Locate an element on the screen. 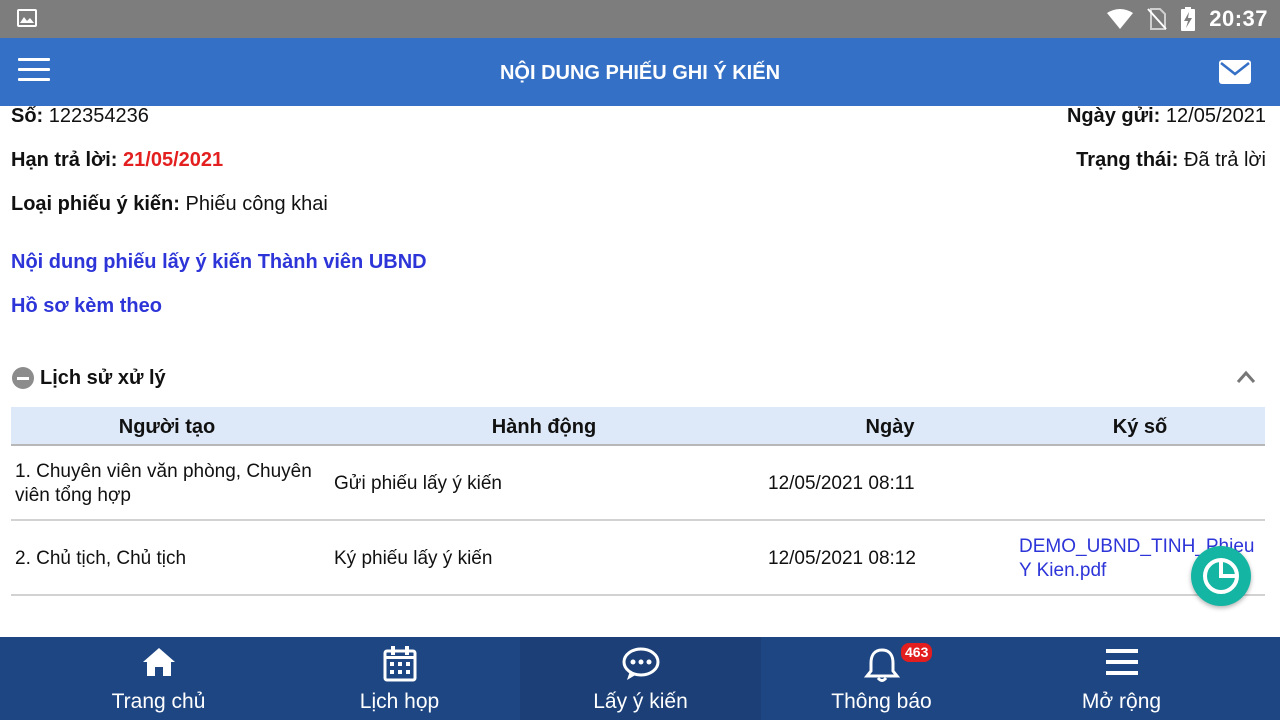  nav-item-more: Mở rộng is located at coordinates (1121, 678).